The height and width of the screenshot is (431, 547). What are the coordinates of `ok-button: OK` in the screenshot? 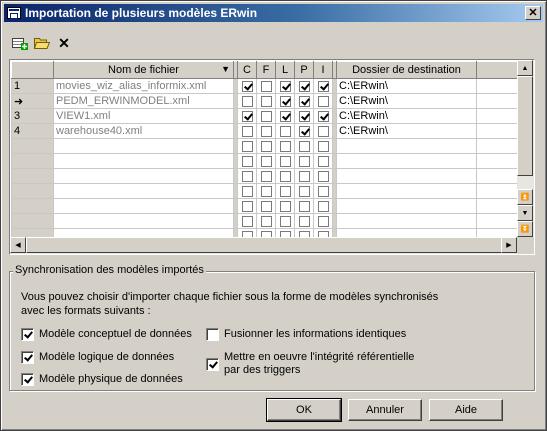 It's located at (304, 410).